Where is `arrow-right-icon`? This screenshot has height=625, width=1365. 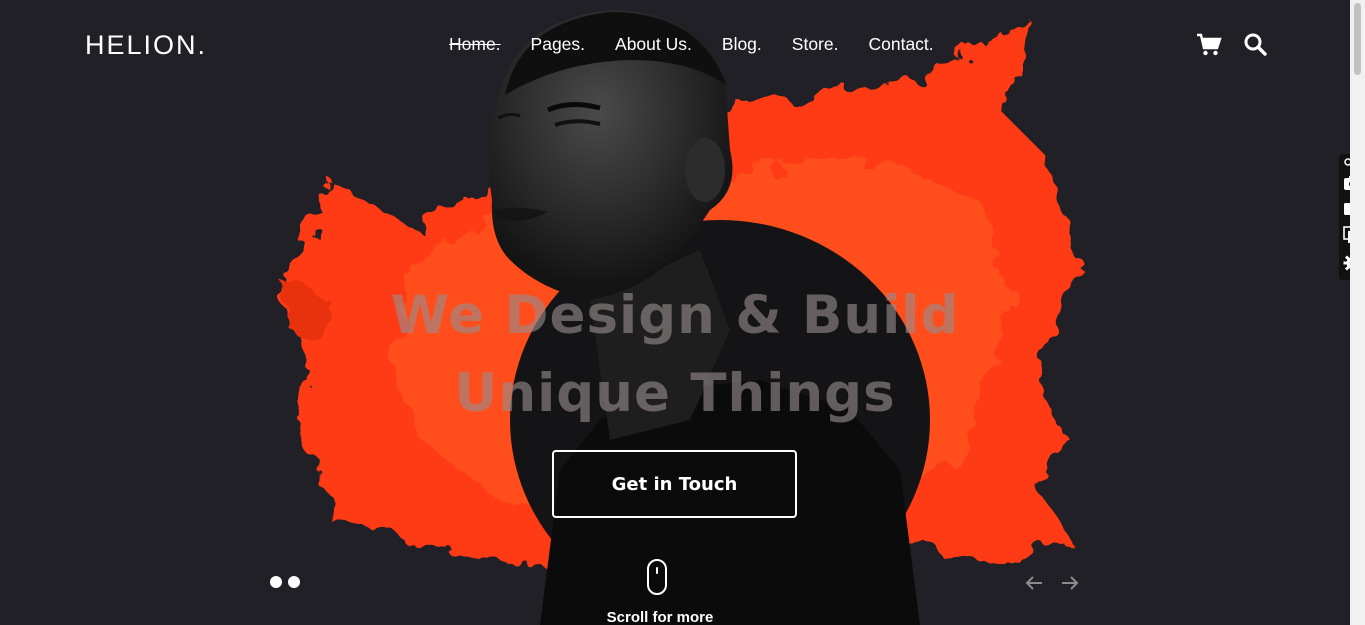
arrow-right-icon is located at coordinates (1070, 583).